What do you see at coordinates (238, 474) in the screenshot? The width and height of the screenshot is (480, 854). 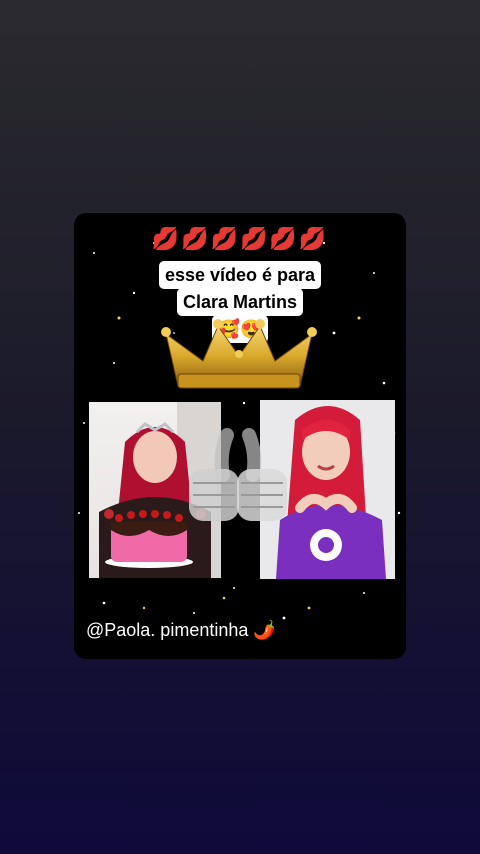 I see `fist-bump-icon` at bounding box center [238, 474].